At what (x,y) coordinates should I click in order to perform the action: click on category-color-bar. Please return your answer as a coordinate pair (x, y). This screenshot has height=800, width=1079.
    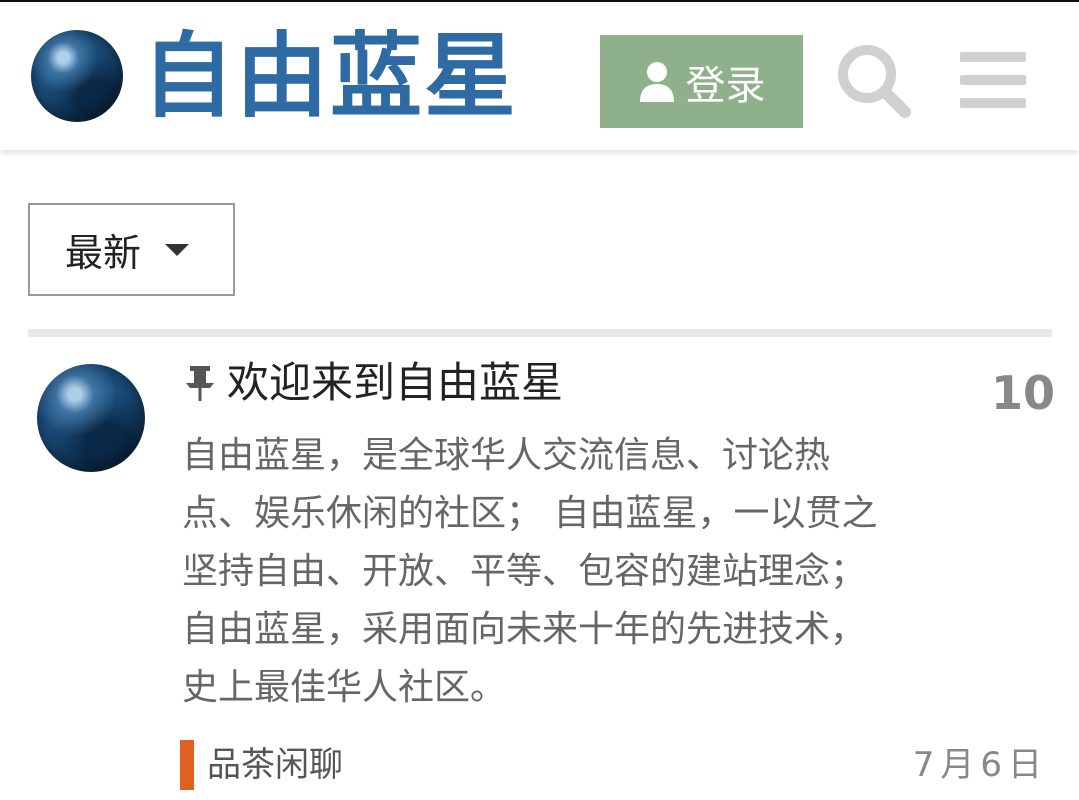
    Looking at the image, I should click on (187, 765).